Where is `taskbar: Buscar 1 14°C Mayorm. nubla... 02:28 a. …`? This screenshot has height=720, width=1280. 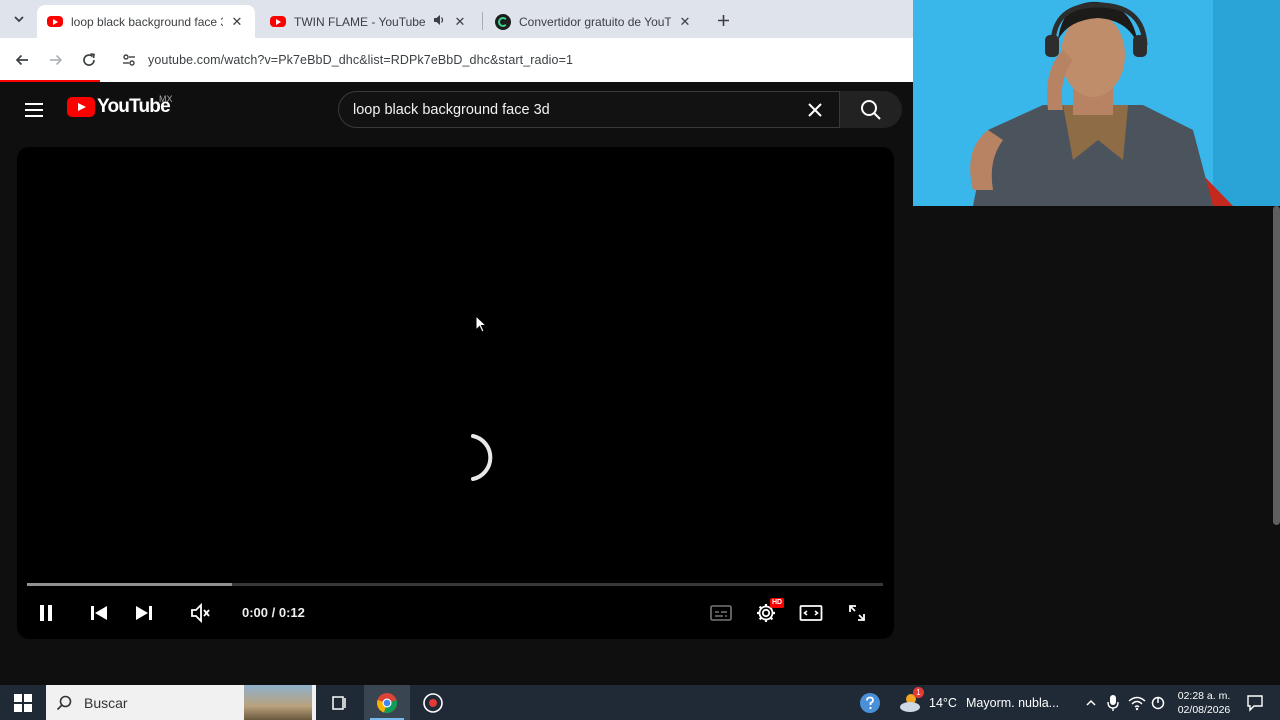 taskbar: Buscar 1 14°C Mayorm. nubla... 02:28 a. … is located at coordinates (640, 702).